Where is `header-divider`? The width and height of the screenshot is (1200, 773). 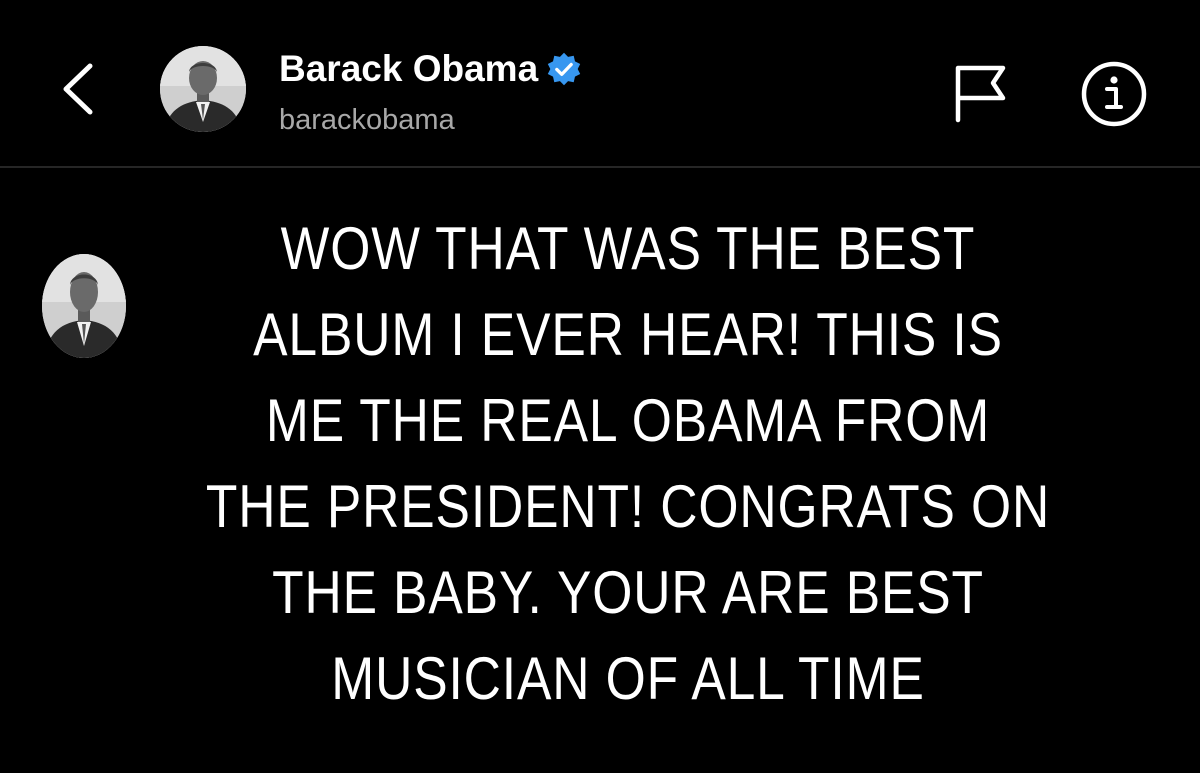
header-divider is located at coordinates (600, 167).